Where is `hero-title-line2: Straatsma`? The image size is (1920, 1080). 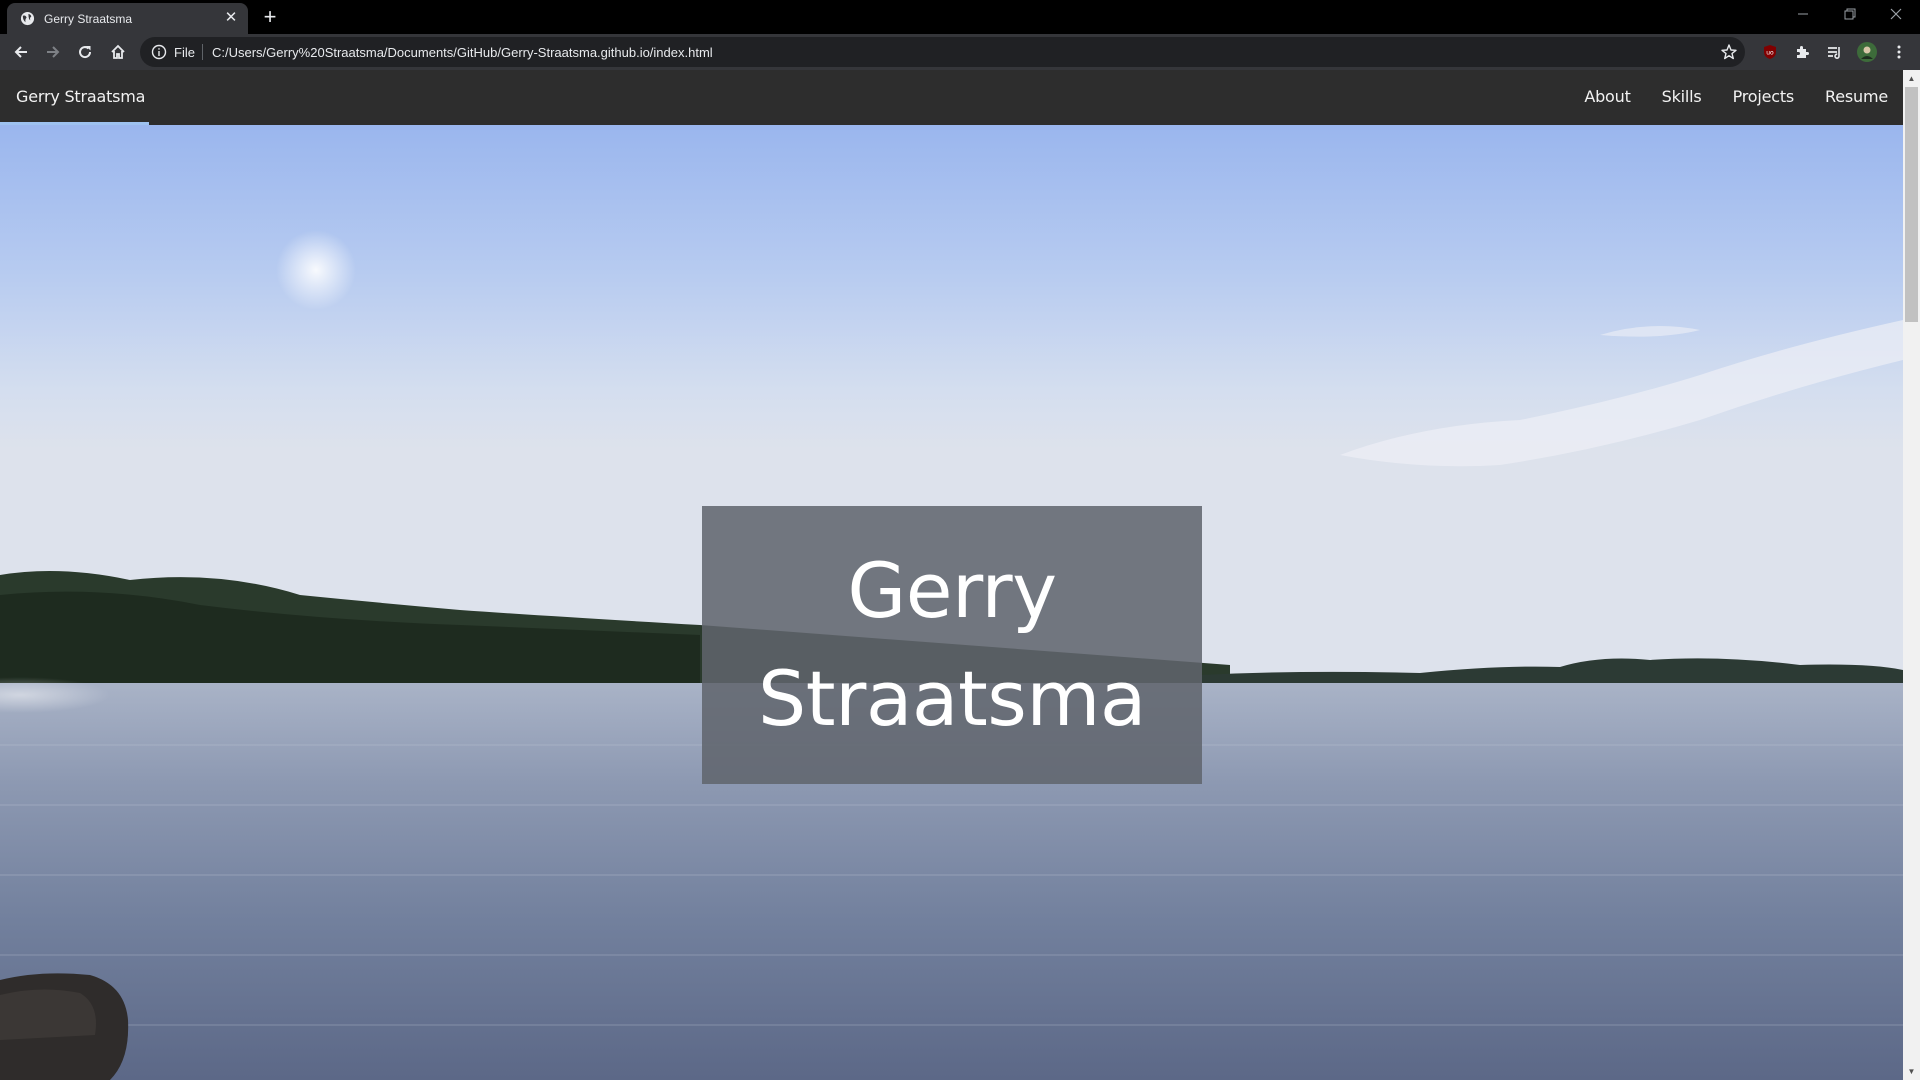
hero-title-line2: Straatsma is located at coordinates (952, 698).